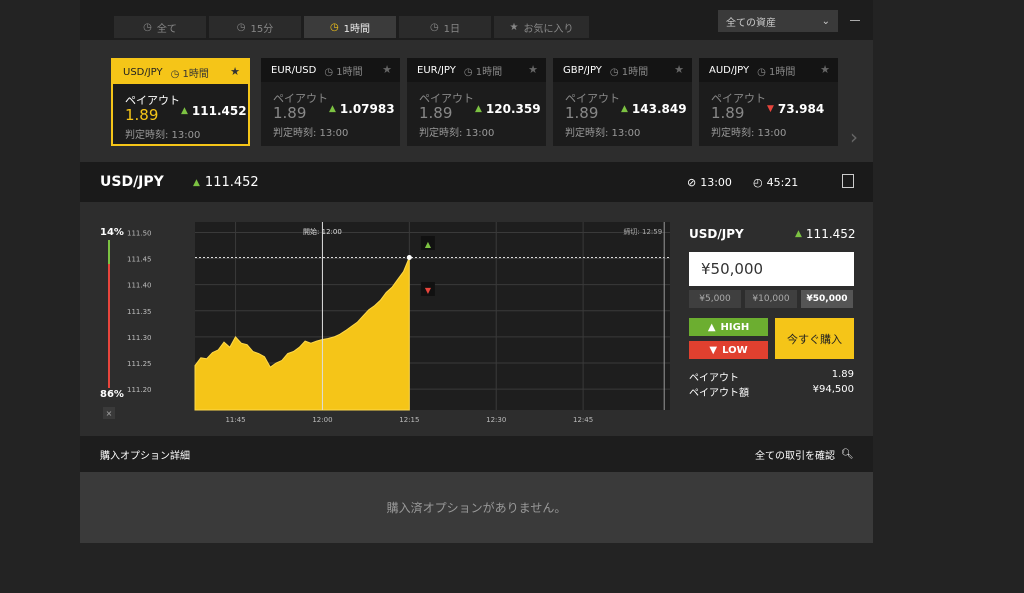  What do you see at coordinates (751, 23) in the screenshot?
I see `asset-select-value: 全ての資産` at bounding box center [751, 23].